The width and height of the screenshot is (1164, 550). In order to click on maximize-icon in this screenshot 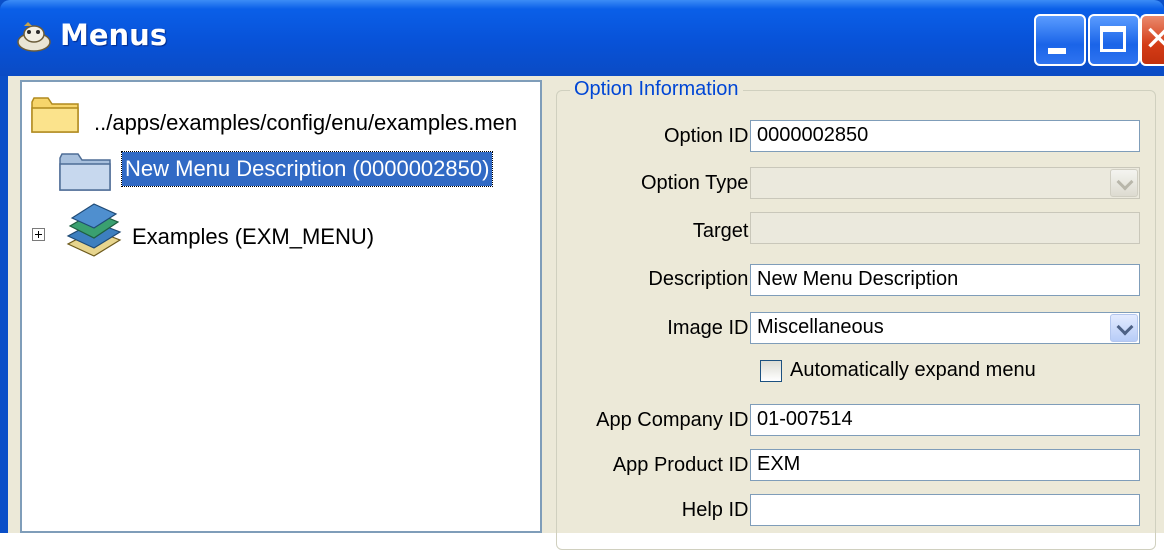, I will do `click(1113, 39)`.